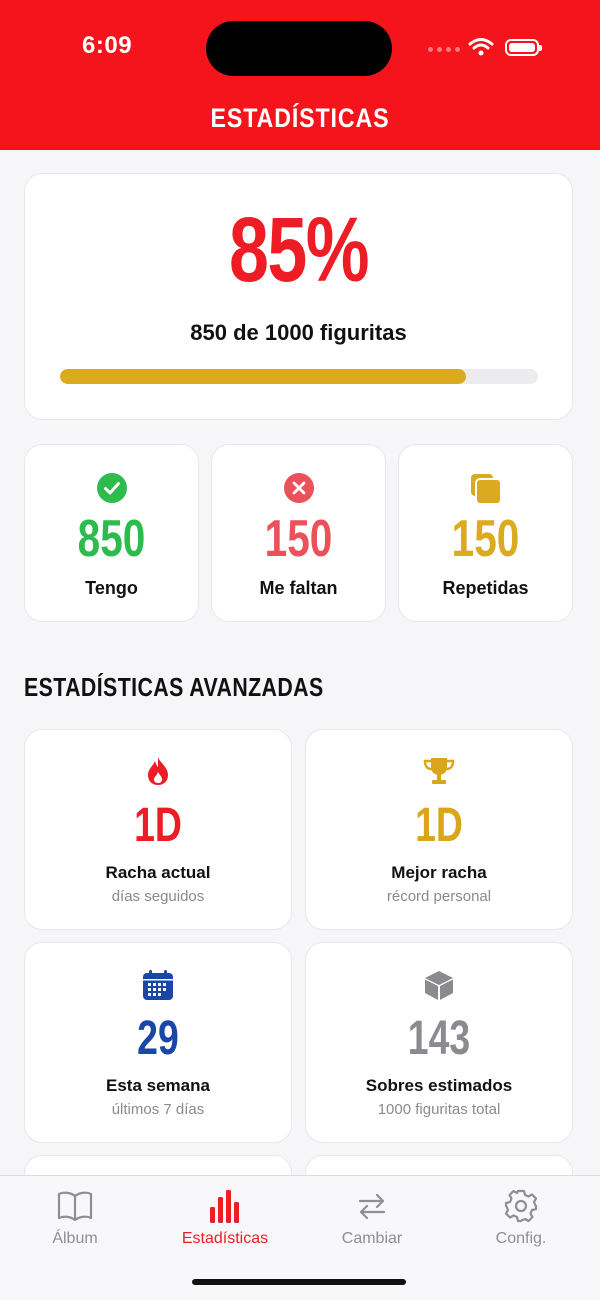 This screenshot has width=600, height=1300. Describe the element at coordinates (174, 687) in the screenshot. I see `section-title-advanced: ESTADÍSTICAS AVANZADAS` at that location.